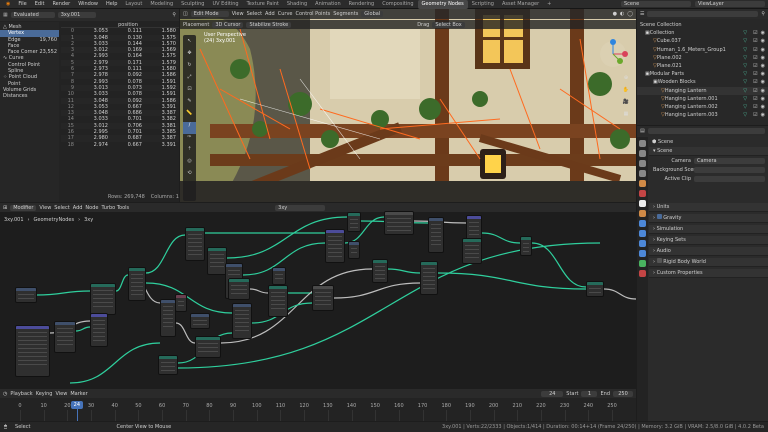 The image size is (768, 432). I want to click on view-layer-selector: ViewLayer, so click(730, 4).